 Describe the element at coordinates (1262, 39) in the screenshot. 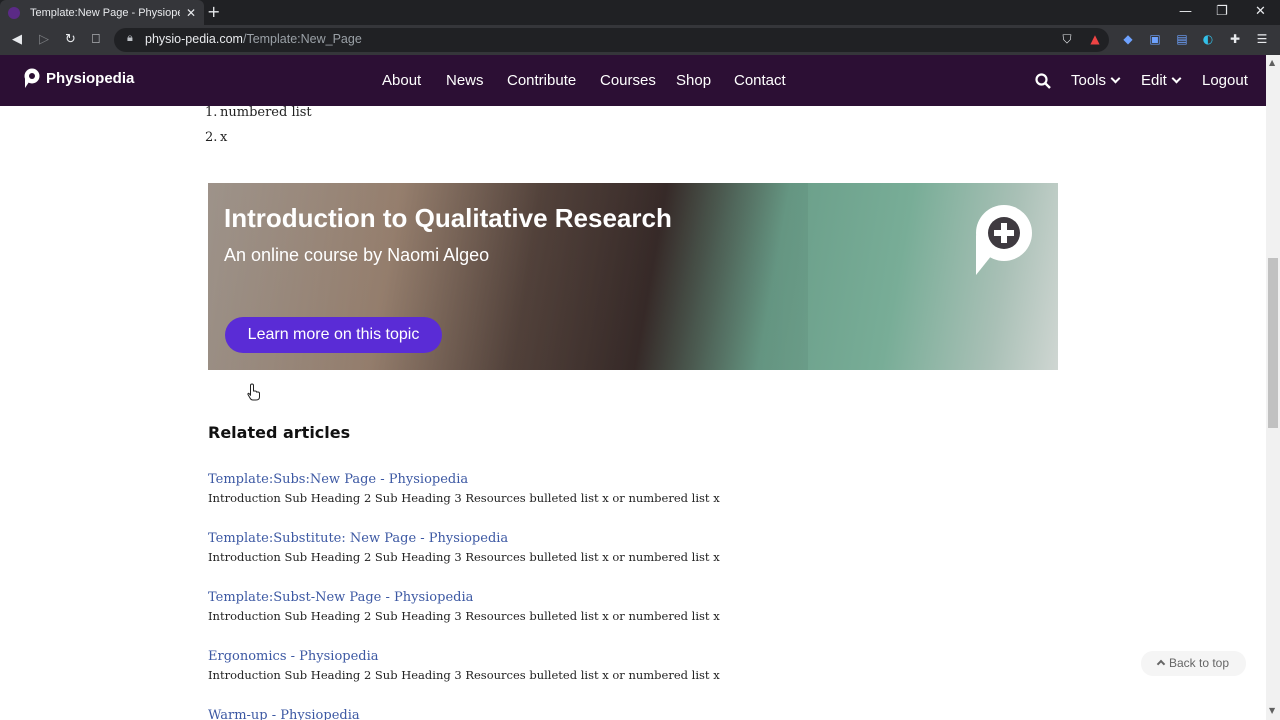

I see `browser-menu-icon: ☰` at that location.